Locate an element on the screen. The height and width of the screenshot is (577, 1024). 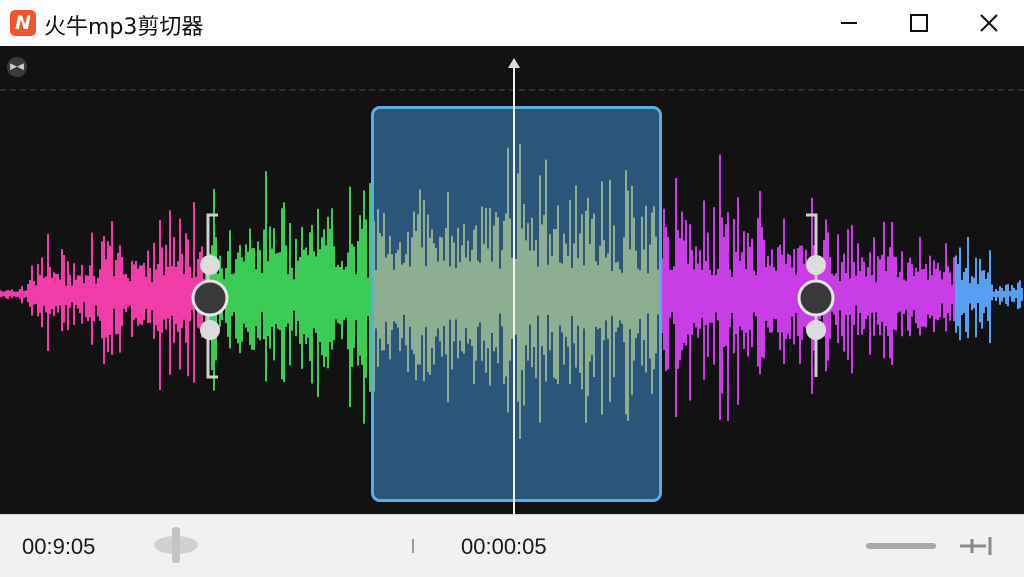
bottom-toolbar: 00:9:05 00:00:05 is located at coordinates (512, 545).